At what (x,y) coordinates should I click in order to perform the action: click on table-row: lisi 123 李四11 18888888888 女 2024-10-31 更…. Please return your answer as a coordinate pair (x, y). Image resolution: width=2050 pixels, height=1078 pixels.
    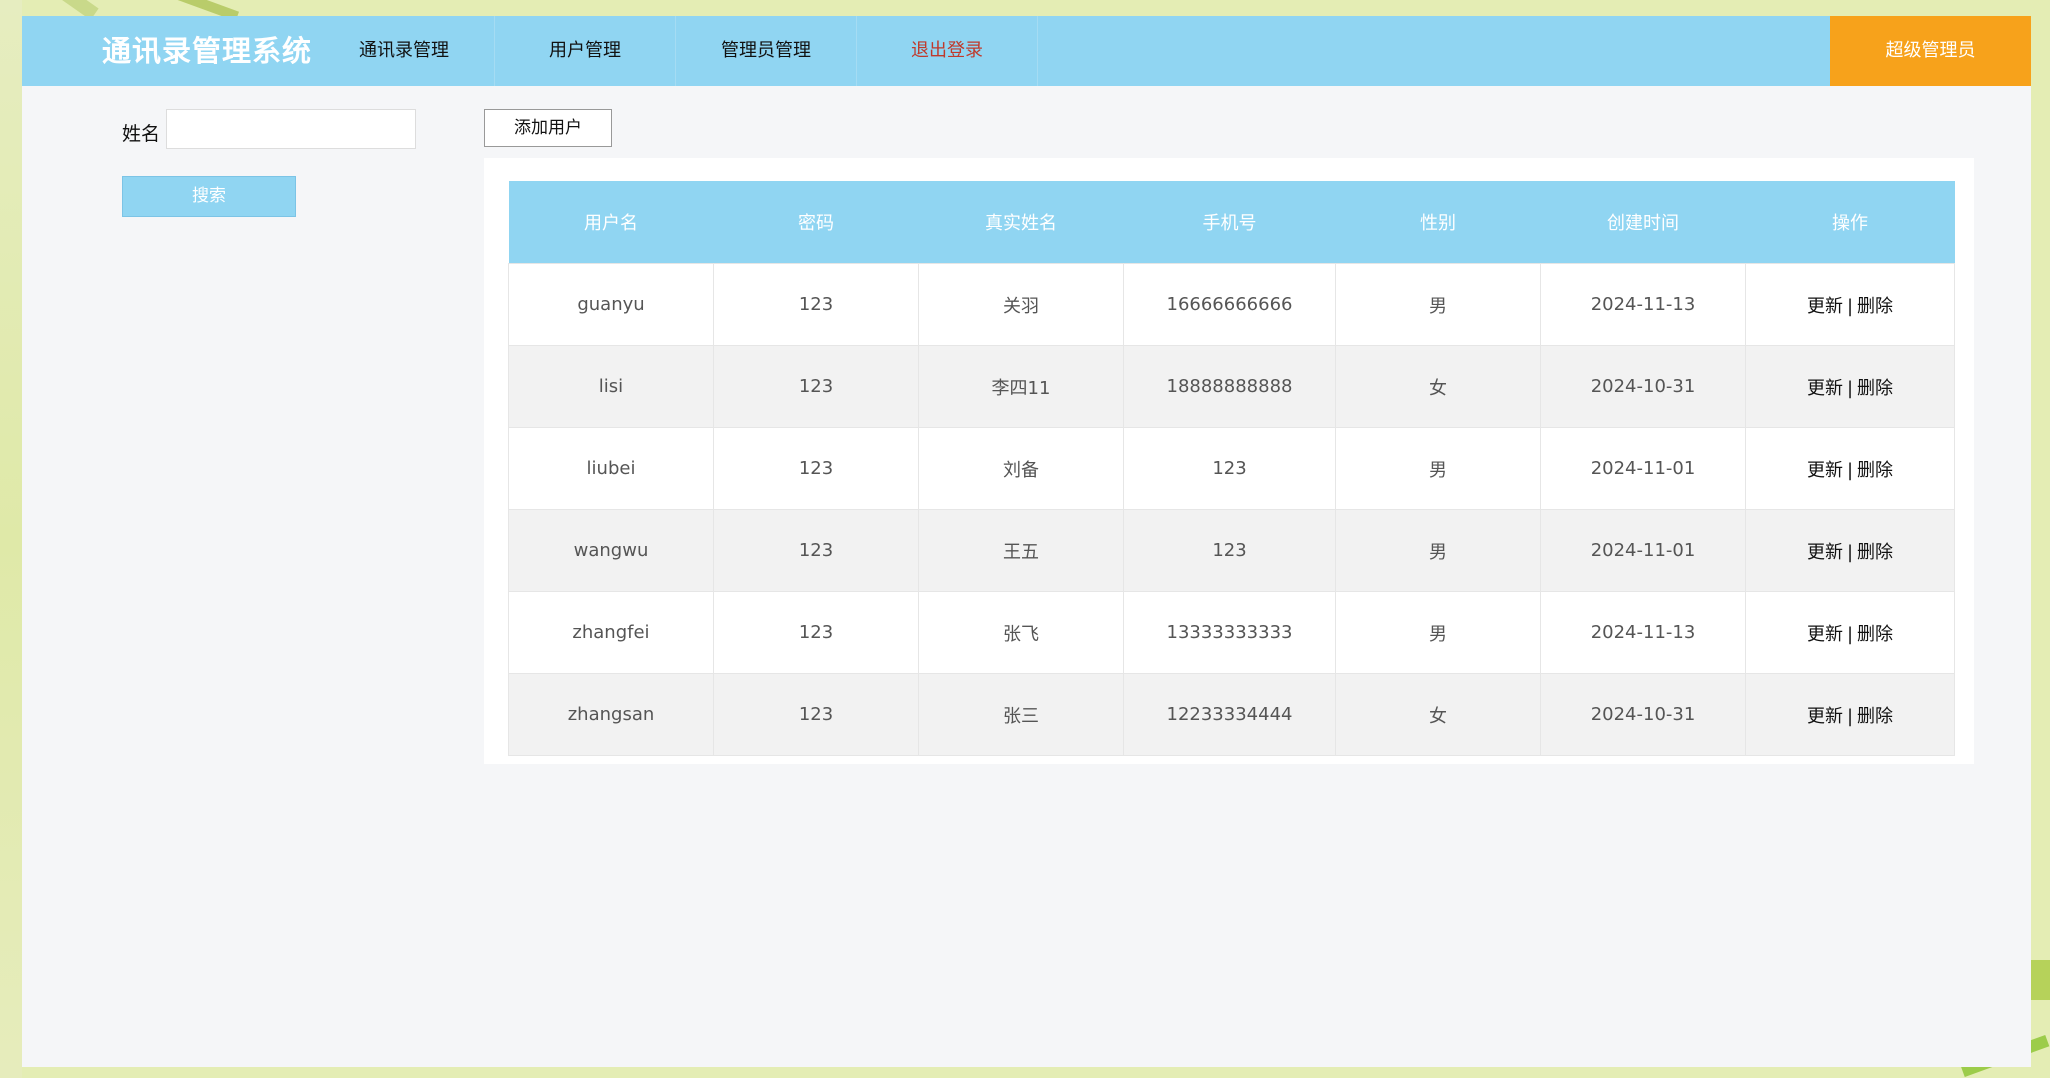
    Looking at the image, I should click on (1231, 386).